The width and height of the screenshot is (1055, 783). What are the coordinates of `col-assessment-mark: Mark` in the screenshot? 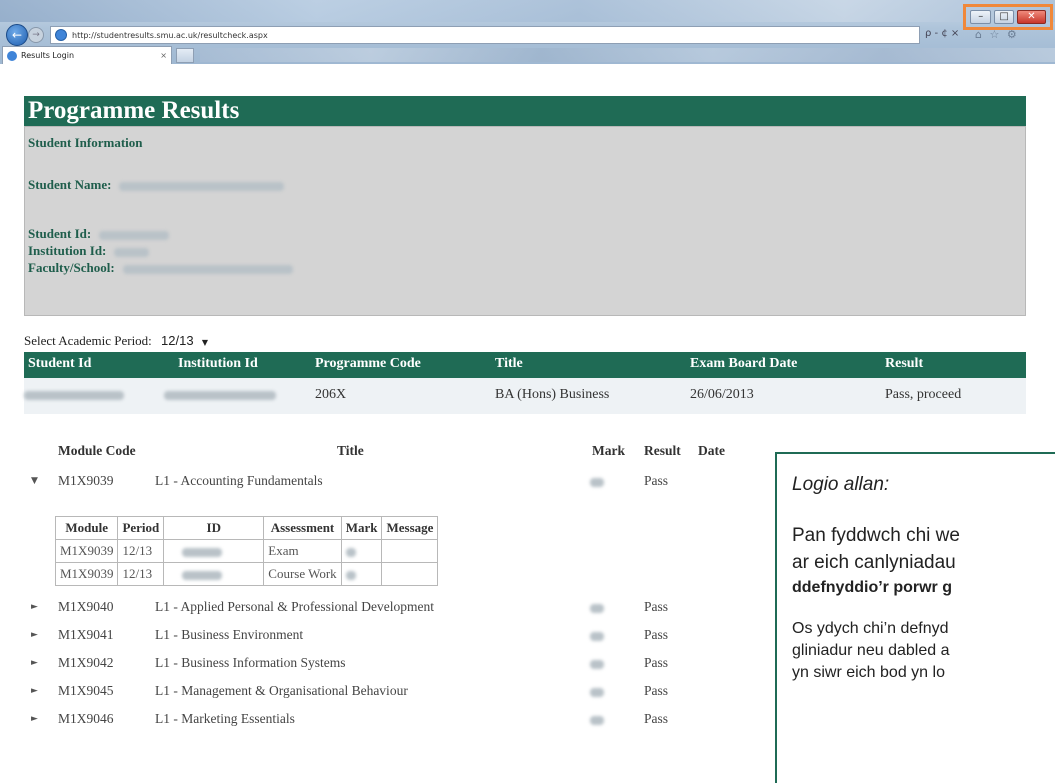 It's located at (361, 528).